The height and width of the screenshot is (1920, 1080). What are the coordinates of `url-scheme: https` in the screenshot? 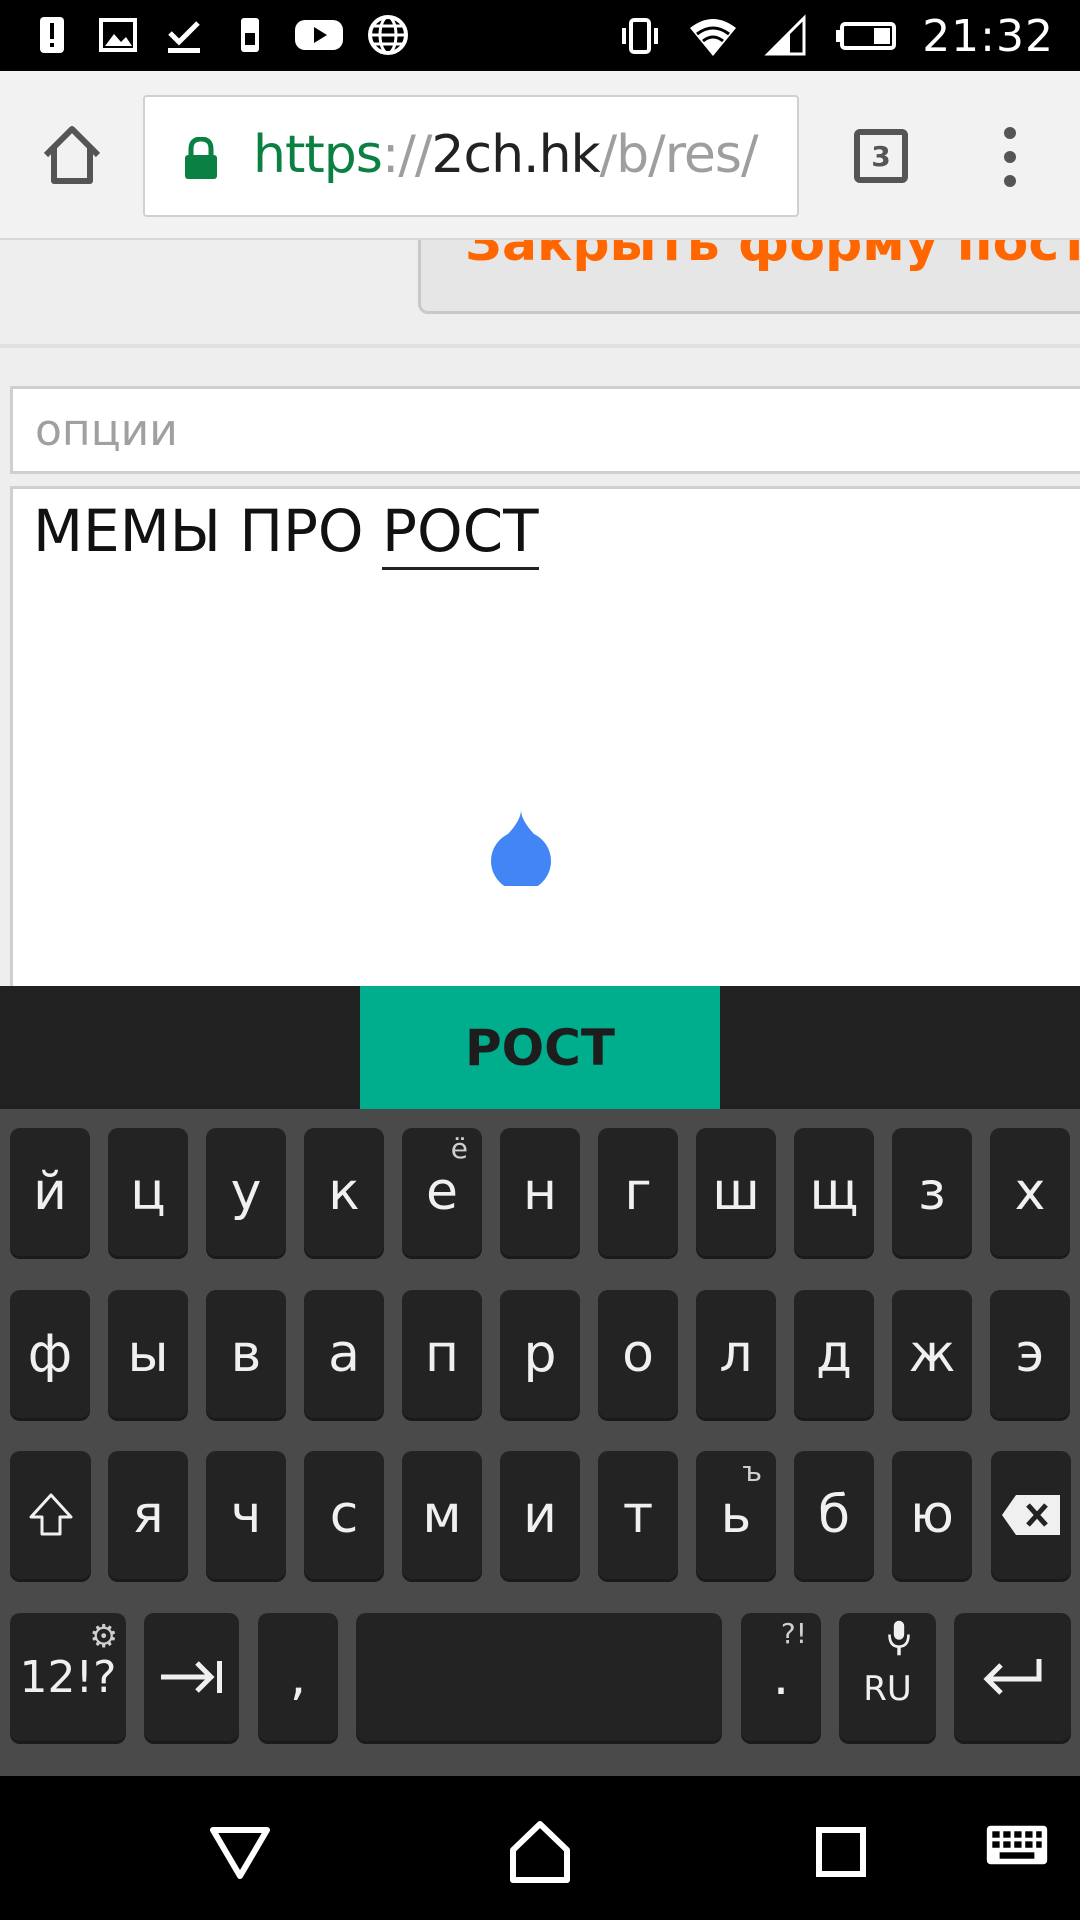 It's located at (318, 155).